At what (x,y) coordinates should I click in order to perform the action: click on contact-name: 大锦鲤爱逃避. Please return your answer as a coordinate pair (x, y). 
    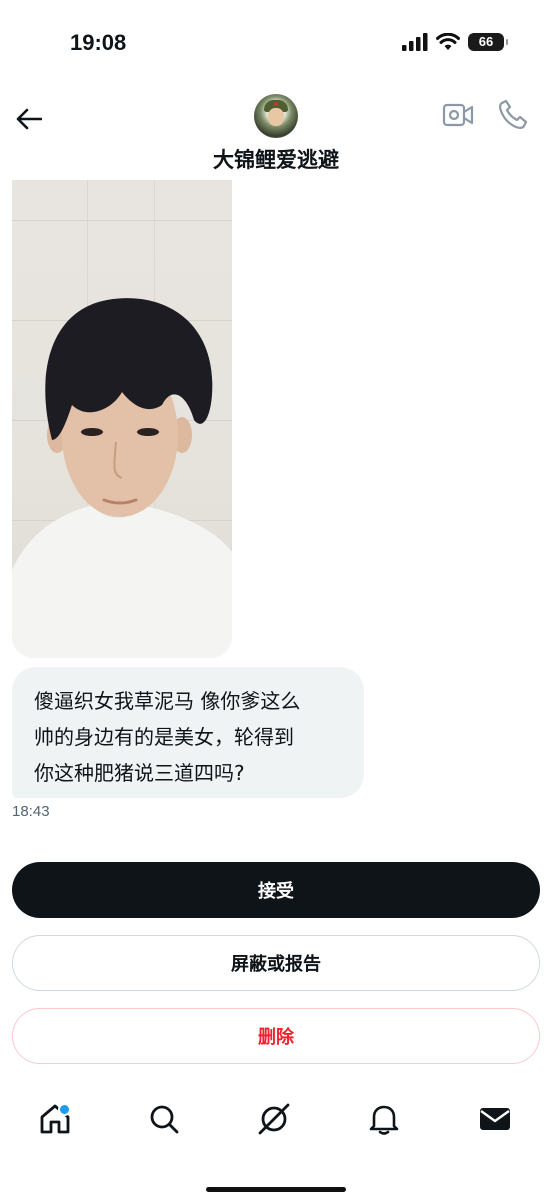
    Looking at the image, I should click on (276, 159).